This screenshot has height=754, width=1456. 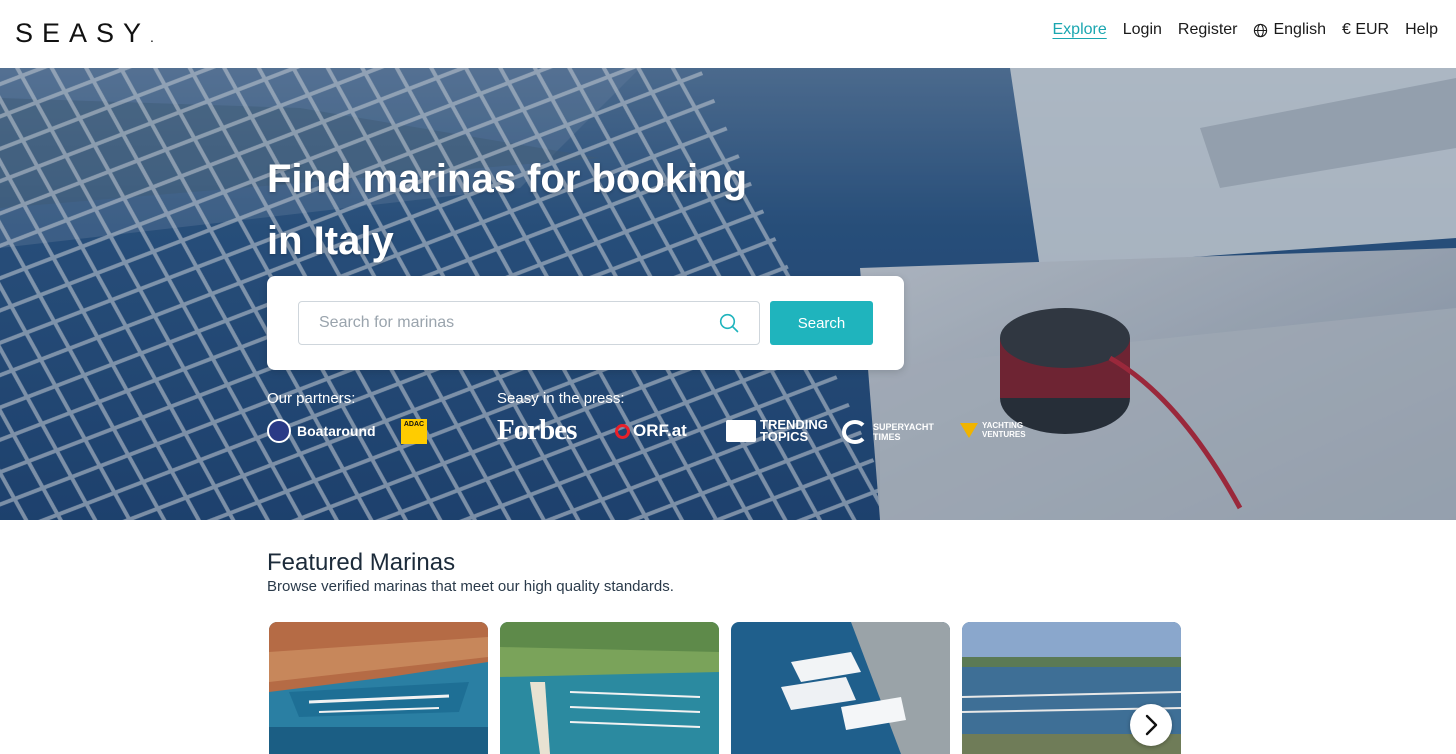 I want to click on trending-topics-line2: TOPICS, so click(x=784, y=436).